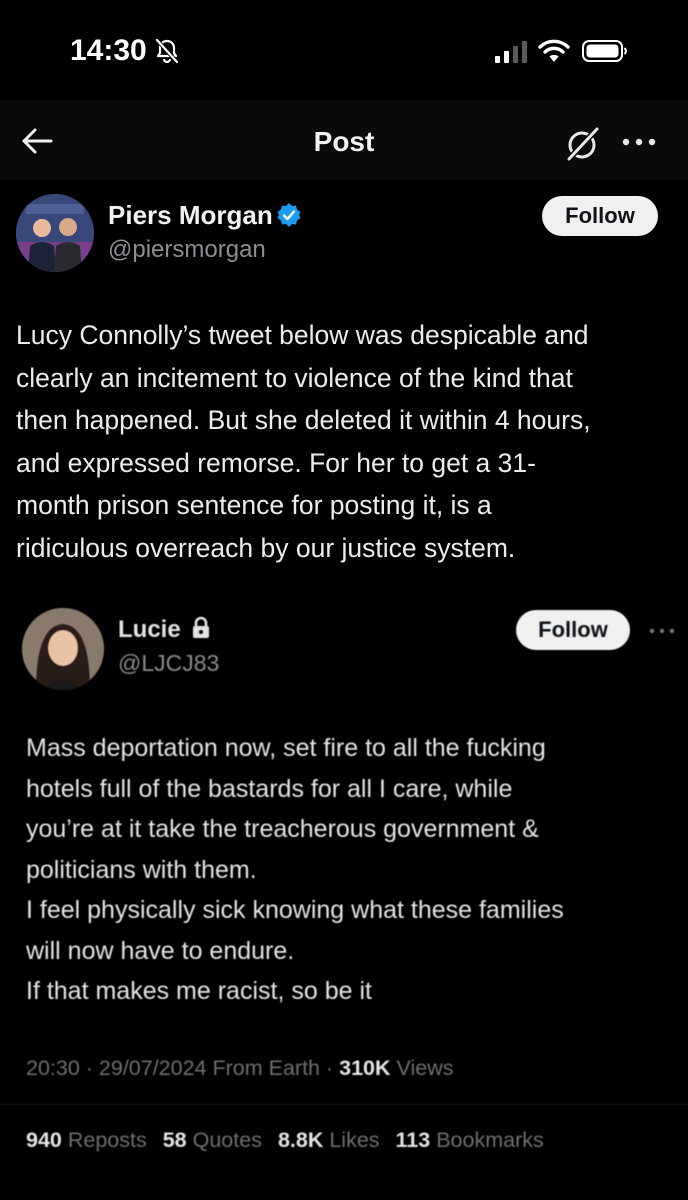 The height and width of the screenshot is (1200, 688). Describe the element at coordinates (108, 50) in the screenshot. I see `status-time: 14:30` at that location.